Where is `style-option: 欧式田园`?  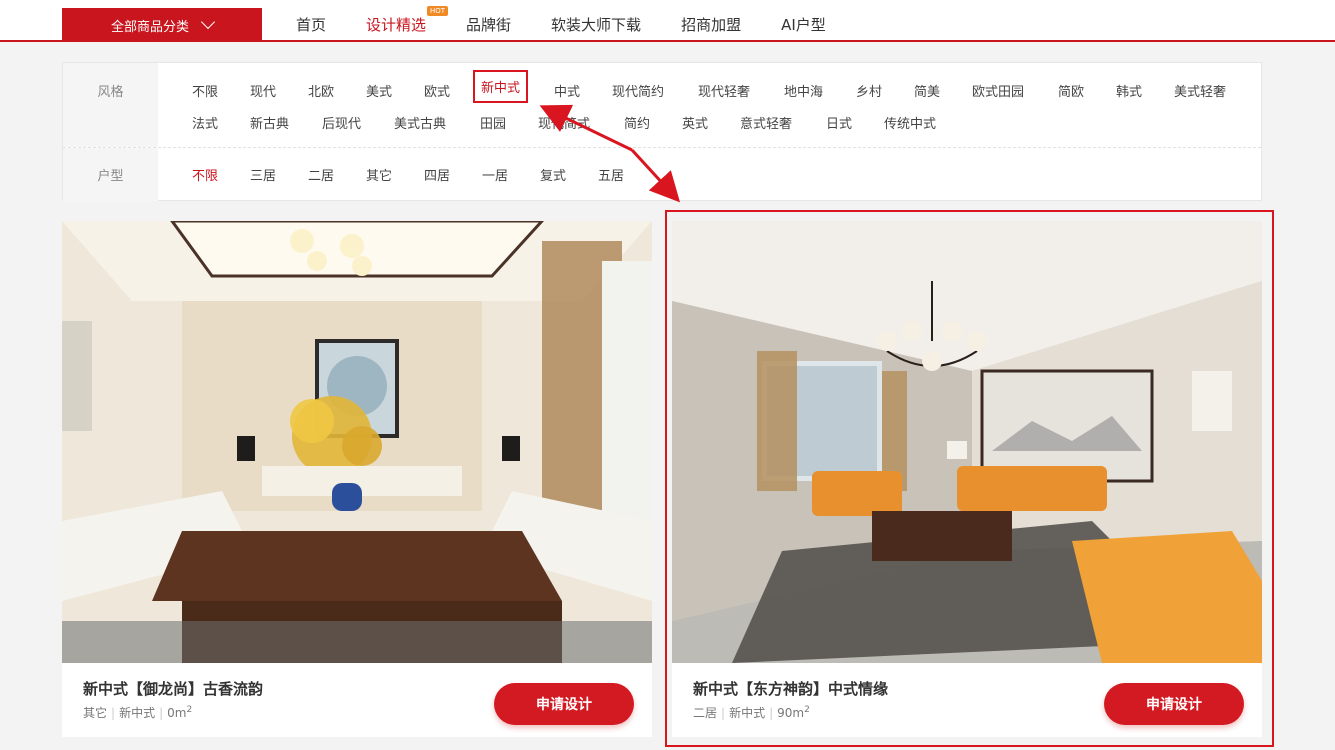 style-option: 欧式田园 is located at coordinates (998, 90).